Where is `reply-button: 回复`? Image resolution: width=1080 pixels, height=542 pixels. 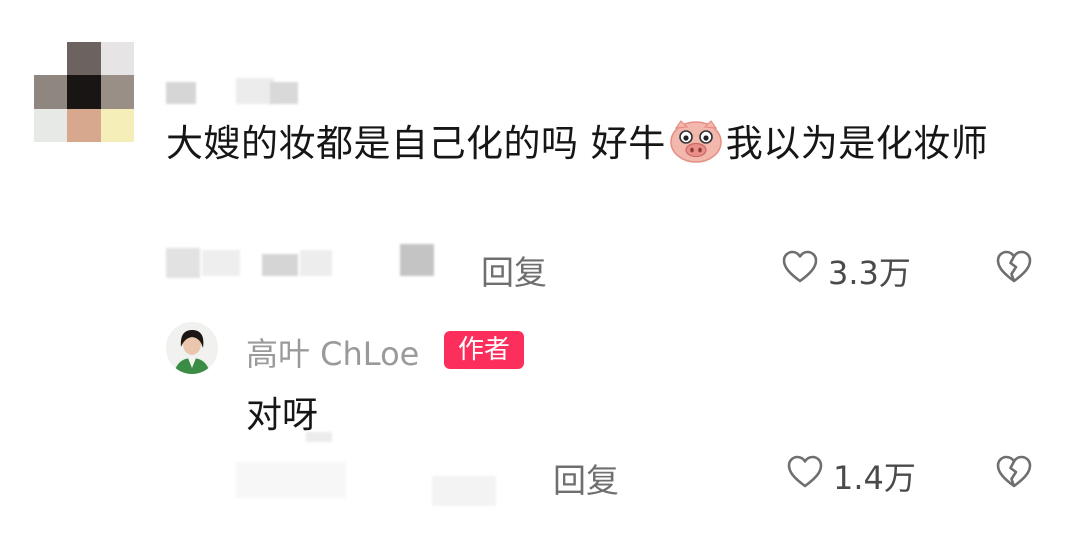
reply-button: 回复 is located at coordinates (514, 270).